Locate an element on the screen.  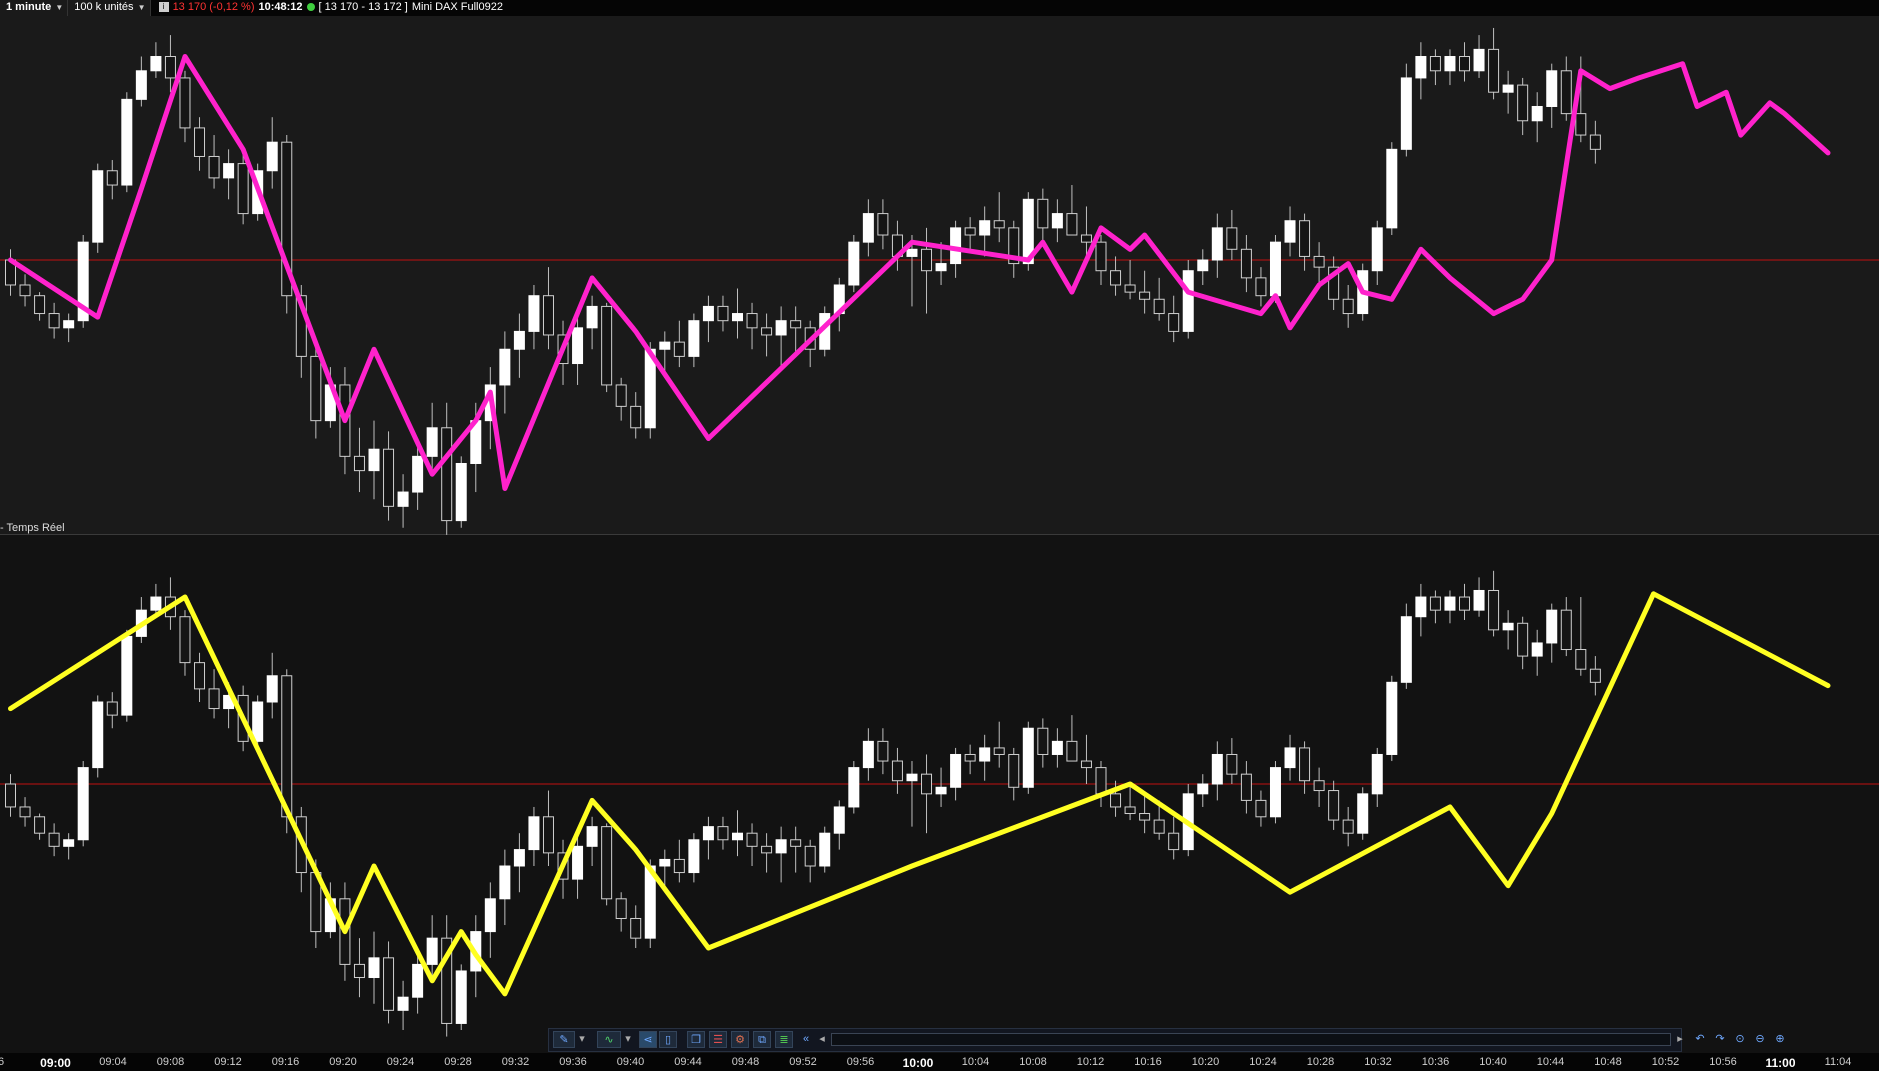
live-status-icon is located at coordinates (310, 7).